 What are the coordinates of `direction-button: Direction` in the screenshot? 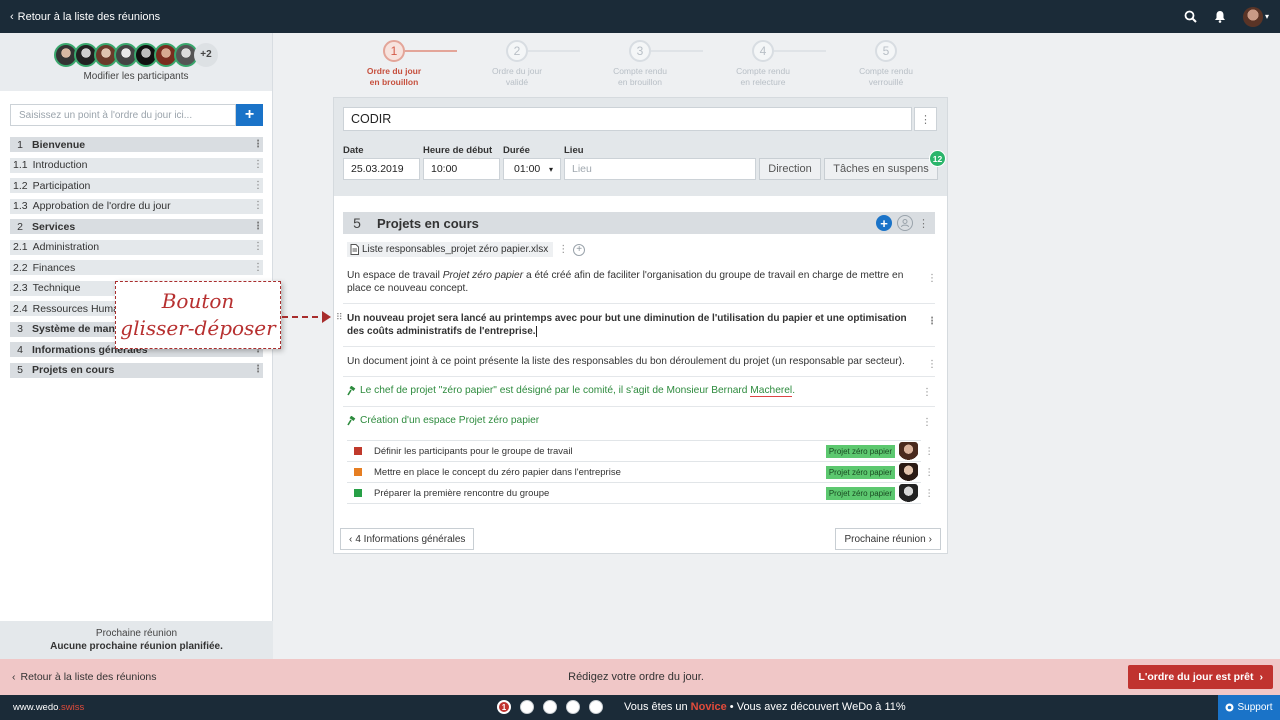 It's located at (790, 169).